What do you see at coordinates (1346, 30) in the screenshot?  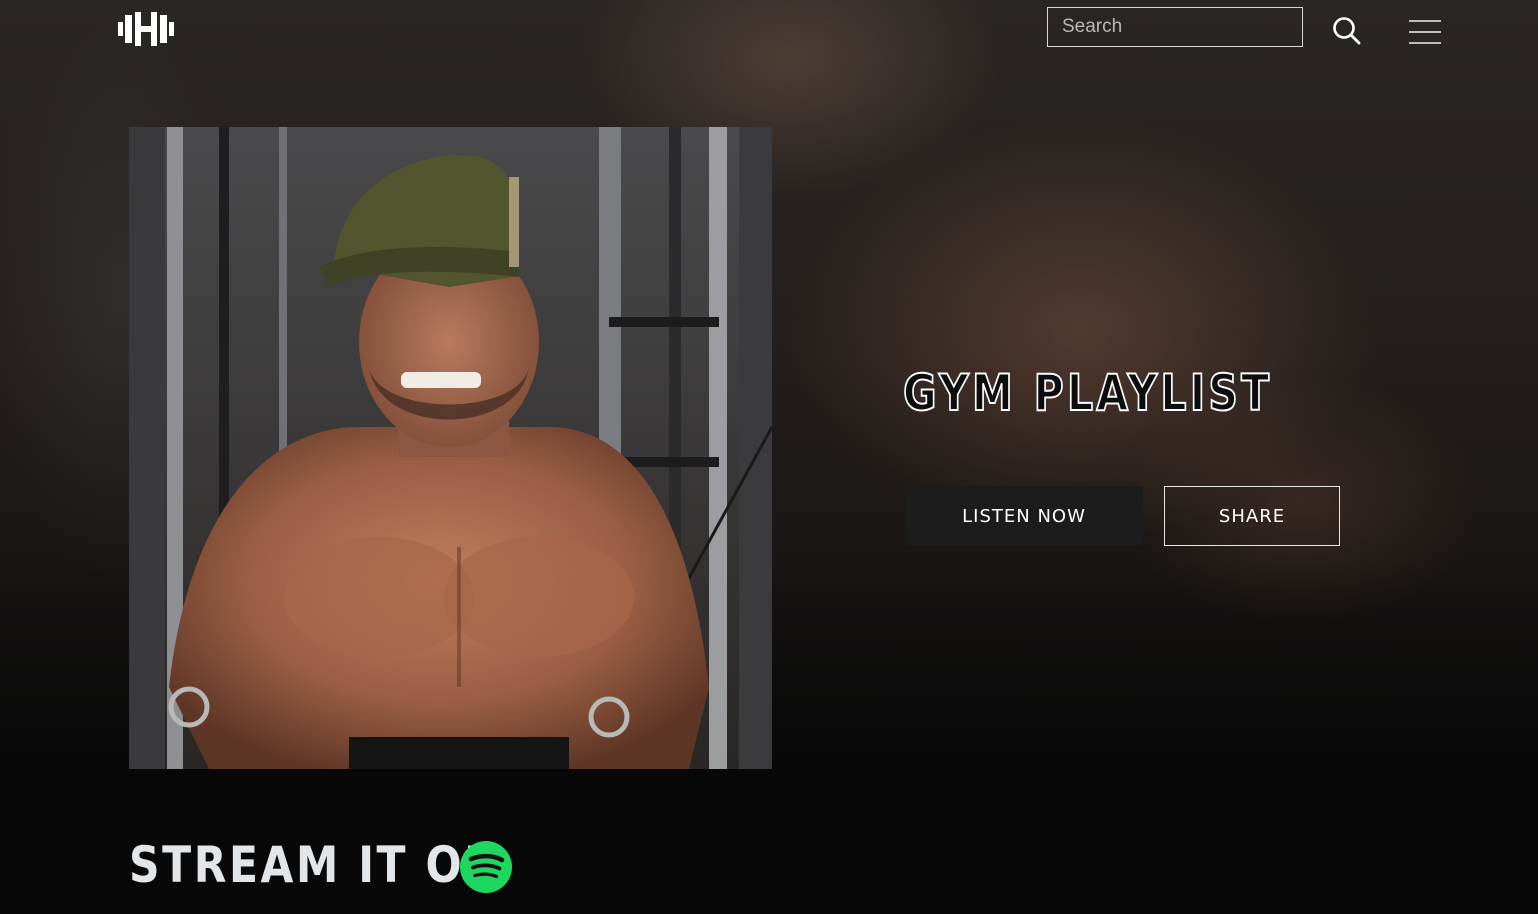 I see `search-icon` at bounding box center [1346, 30].